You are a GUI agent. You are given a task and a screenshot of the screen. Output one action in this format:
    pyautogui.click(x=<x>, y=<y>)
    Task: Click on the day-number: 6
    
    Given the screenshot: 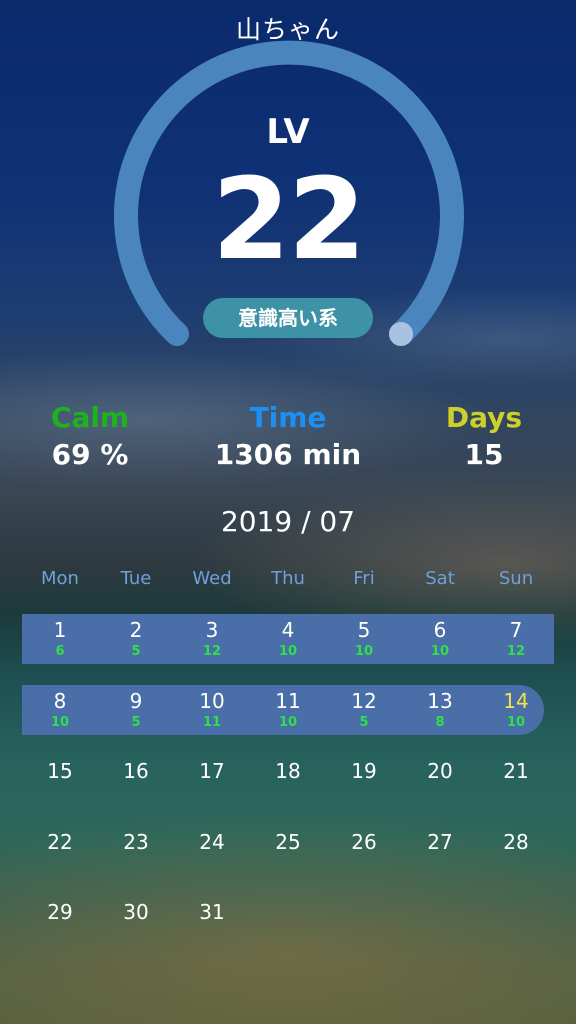 What is the action you would take?
    pyautogui.click(x=440, y=630)
    